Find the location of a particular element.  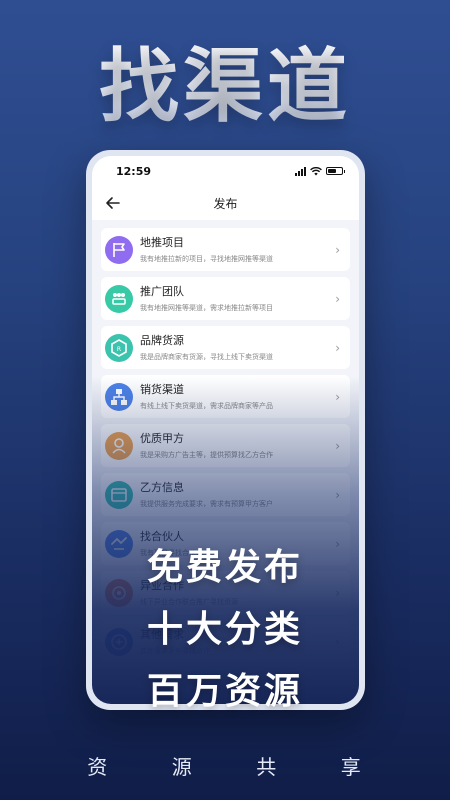

wifi-icon is located at coordinates (316, 170).